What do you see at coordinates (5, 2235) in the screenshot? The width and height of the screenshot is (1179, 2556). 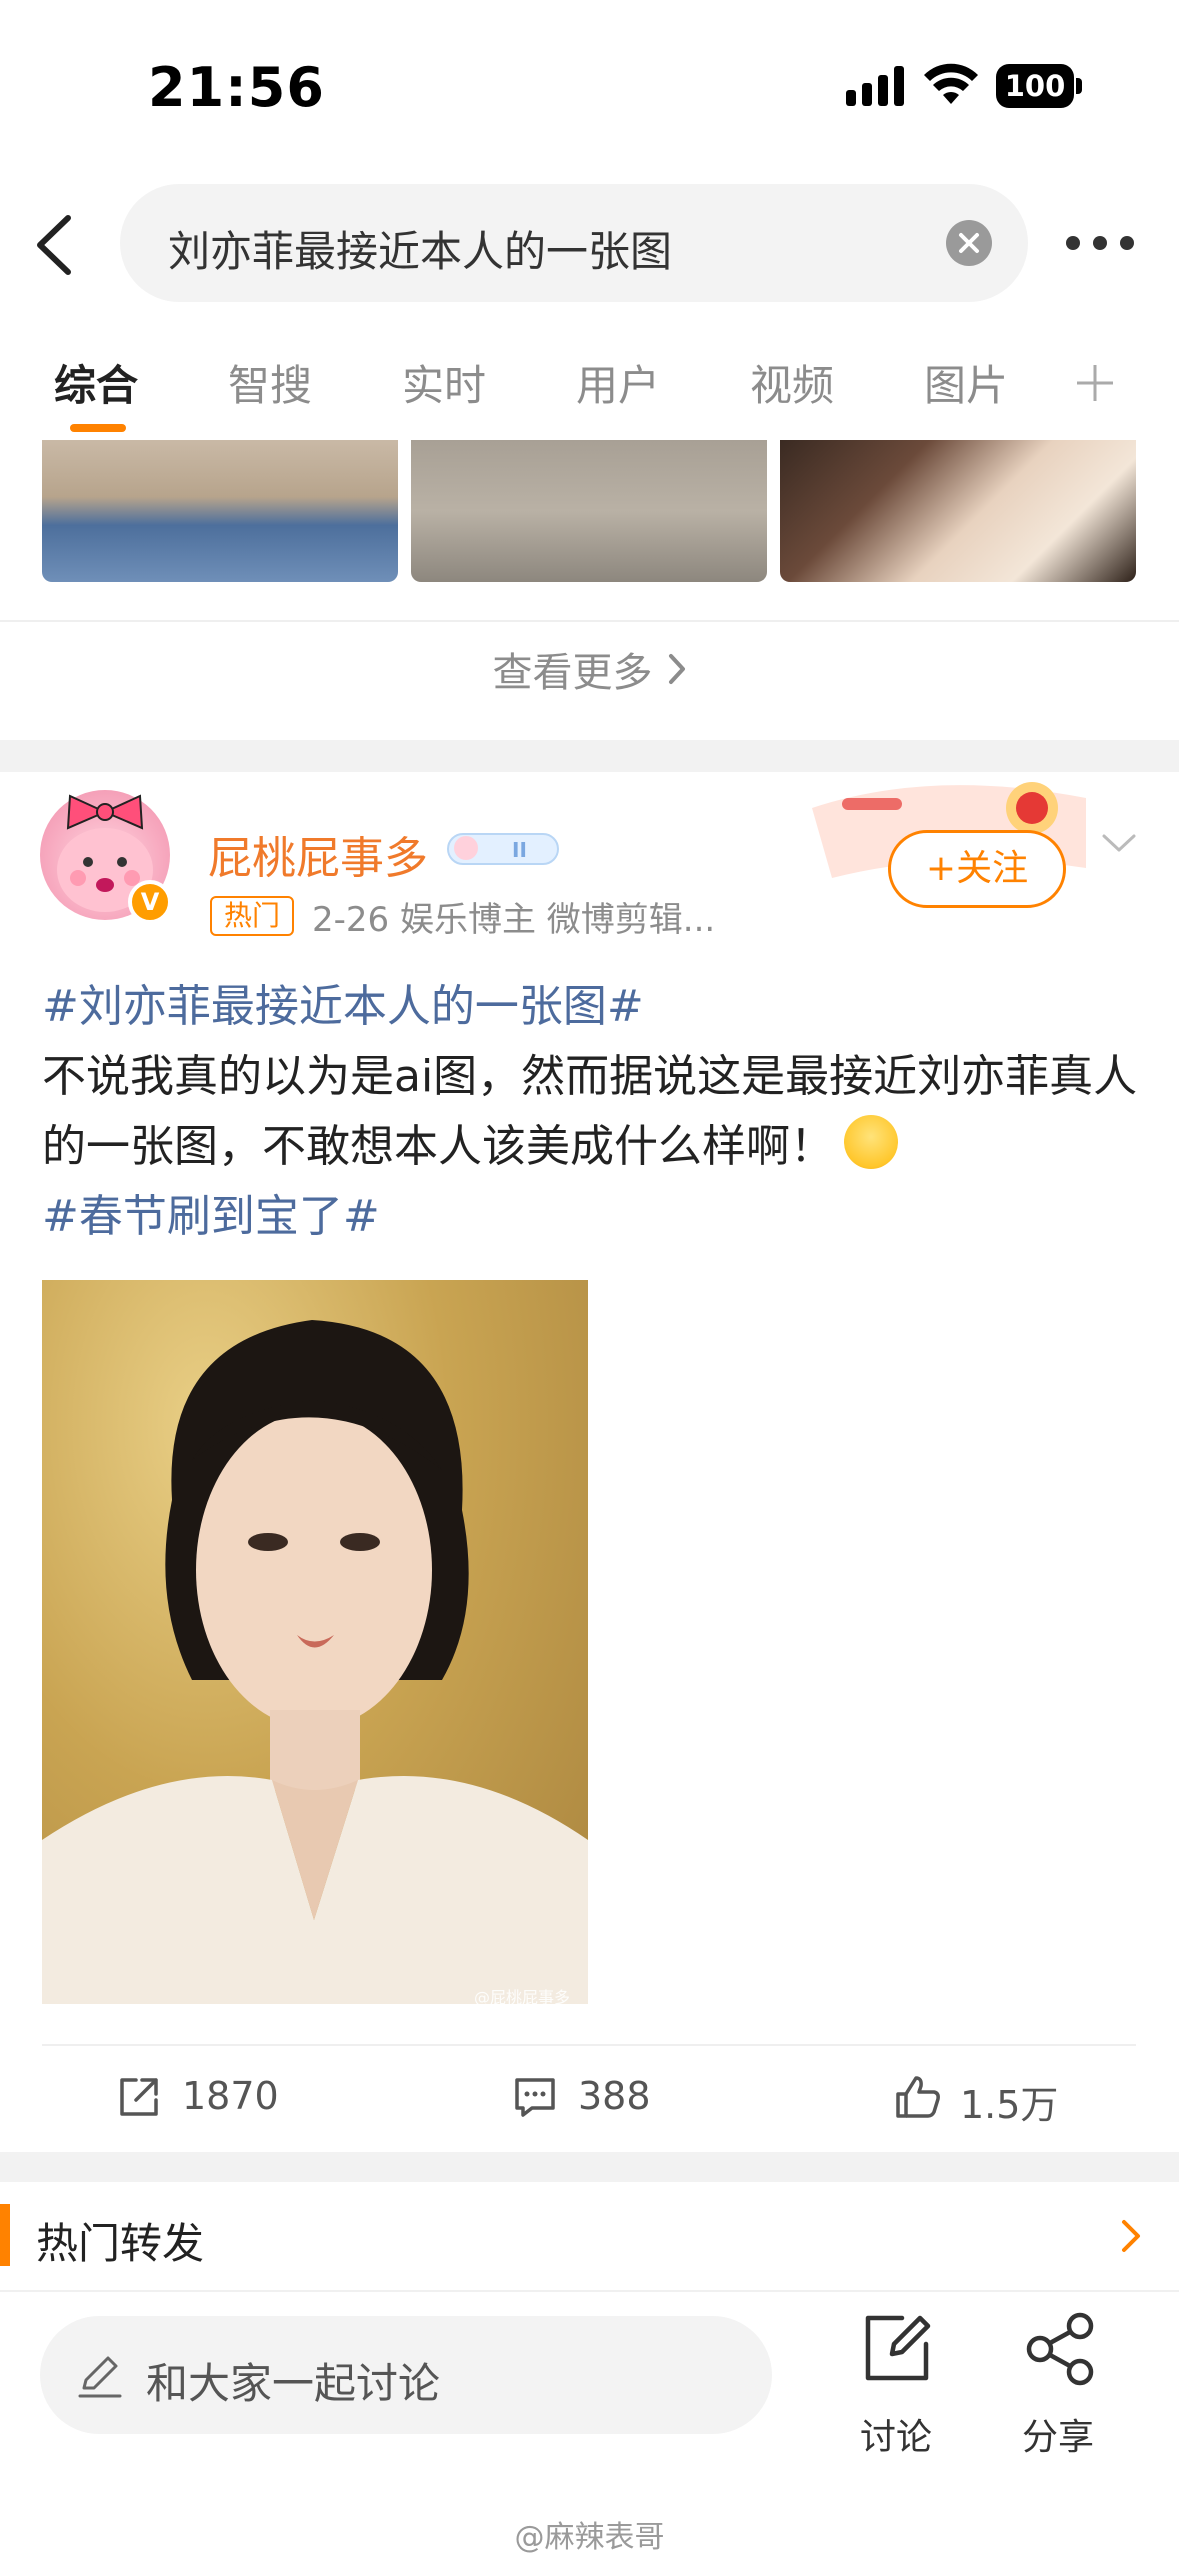 I see `section-accent-bar` at bounding box center [5, 2235].